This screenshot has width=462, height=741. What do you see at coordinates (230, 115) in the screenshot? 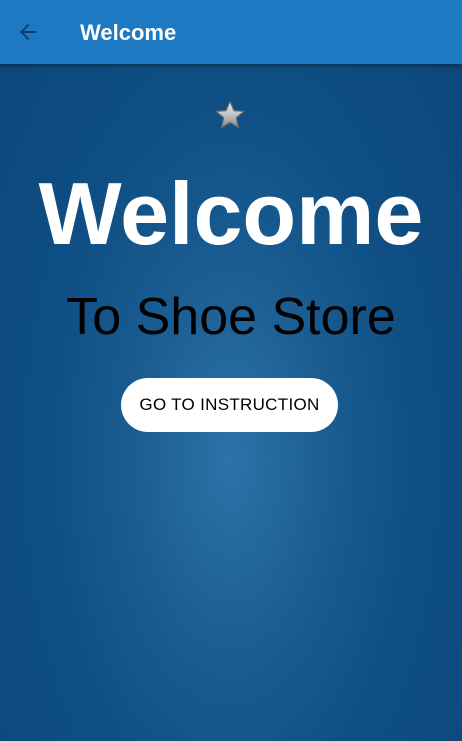
I see `star-icon` at bounding box center [230, 115].